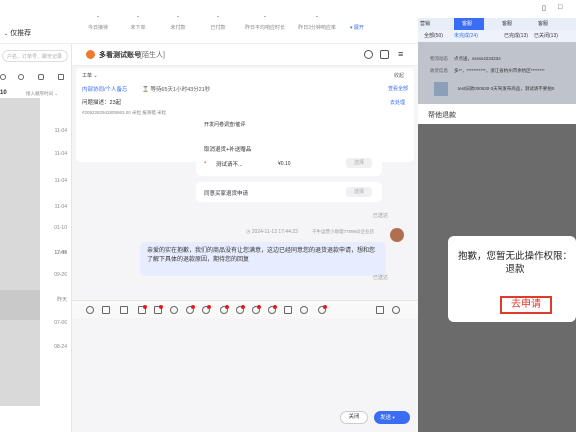  Describe the element at coordinates (322, 309) in the screenshot. I see `more-icon` at that location.